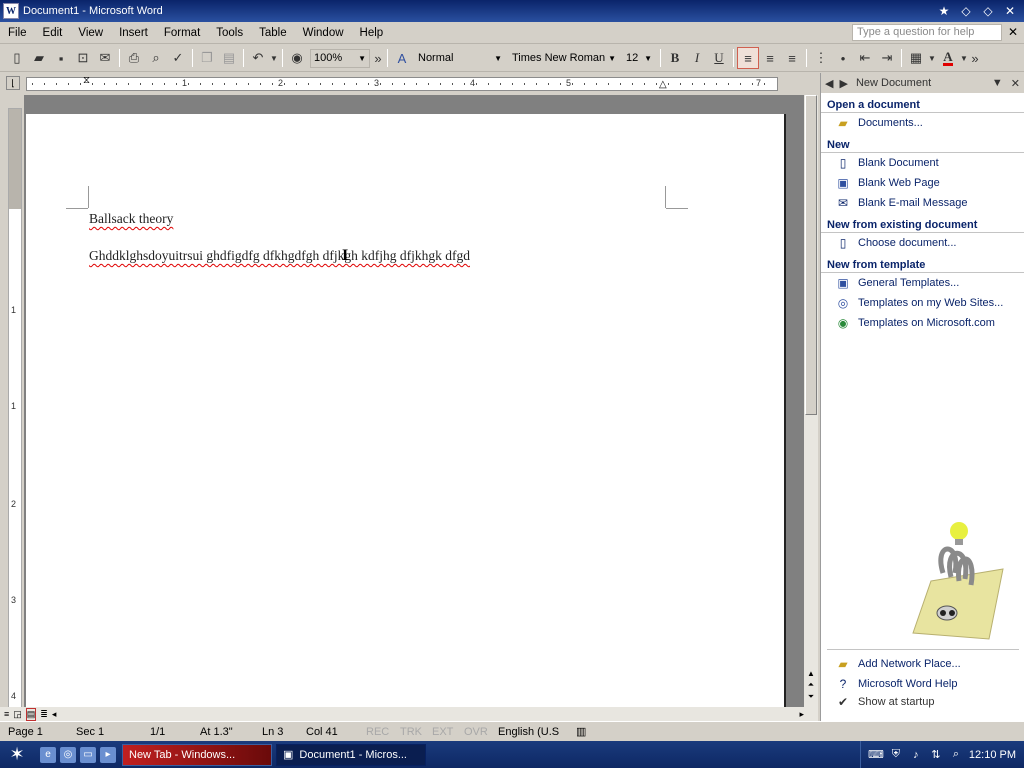  I want to click on menu-file: File, so click(17, 33).